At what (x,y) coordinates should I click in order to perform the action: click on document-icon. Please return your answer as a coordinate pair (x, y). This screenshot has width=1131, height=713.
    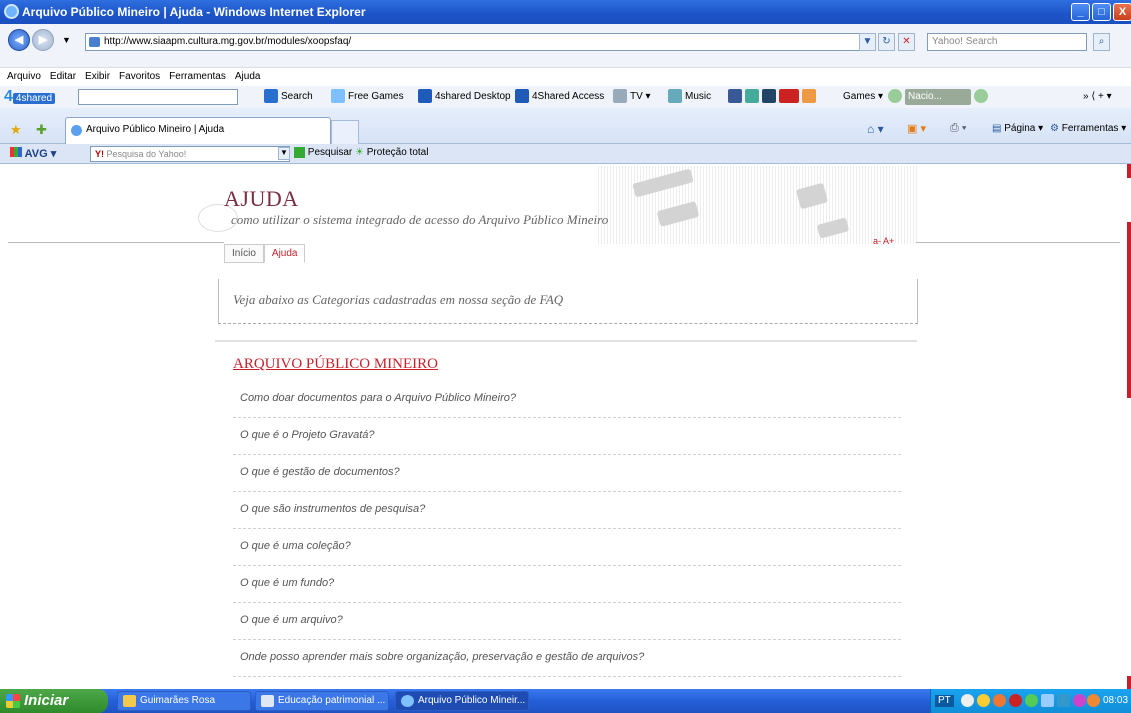
    Looking at the image, I should click on (267, 701).